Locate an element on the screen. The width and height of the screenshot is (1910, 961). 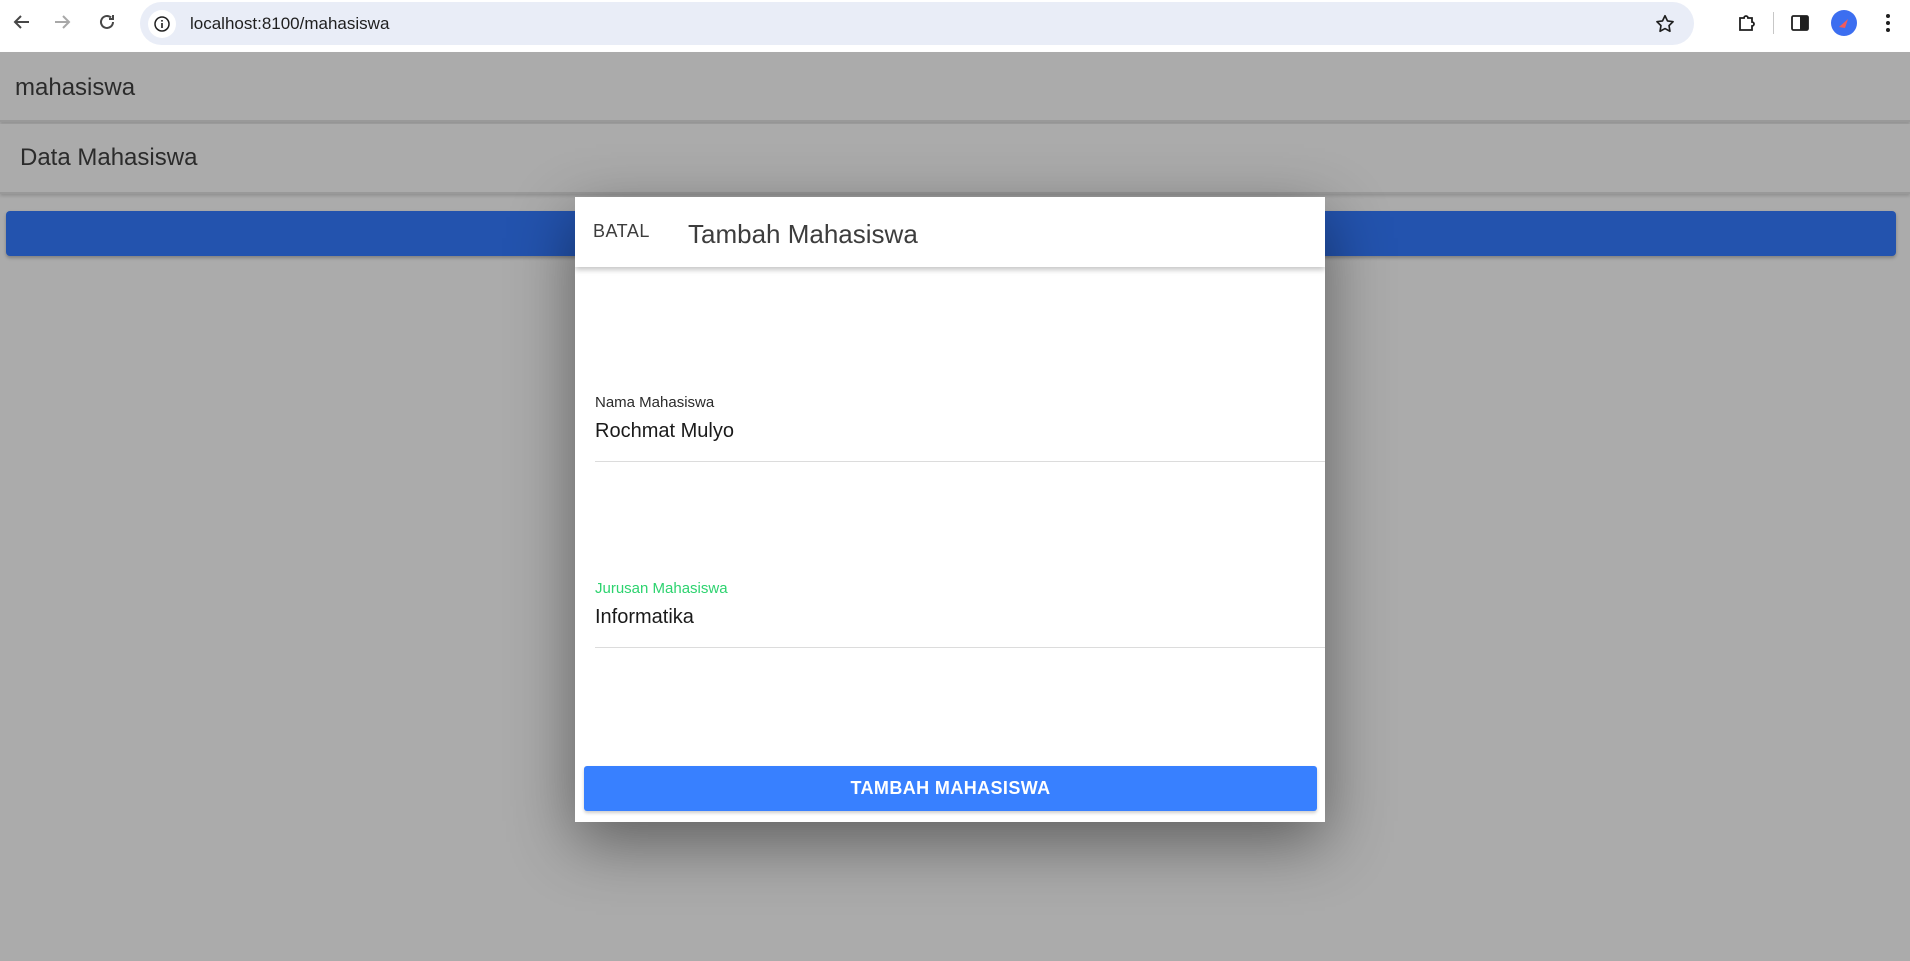
name-field-label: Nama Mahasiswa is located at coordinates (655, 402).